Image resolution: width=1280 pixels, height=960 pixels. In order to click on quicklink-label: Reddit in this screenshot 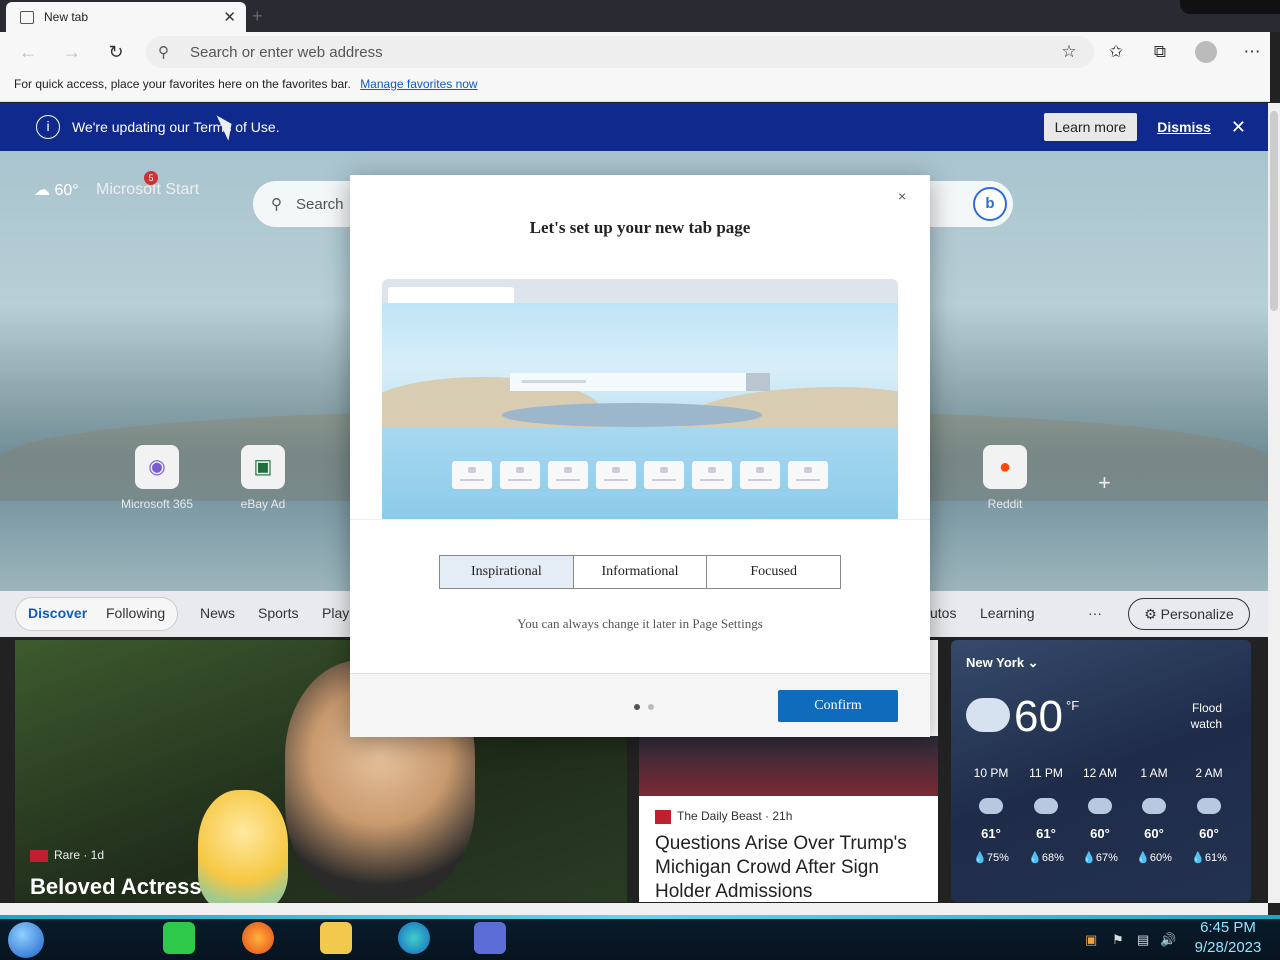, I will do `click(1005, 504)`.